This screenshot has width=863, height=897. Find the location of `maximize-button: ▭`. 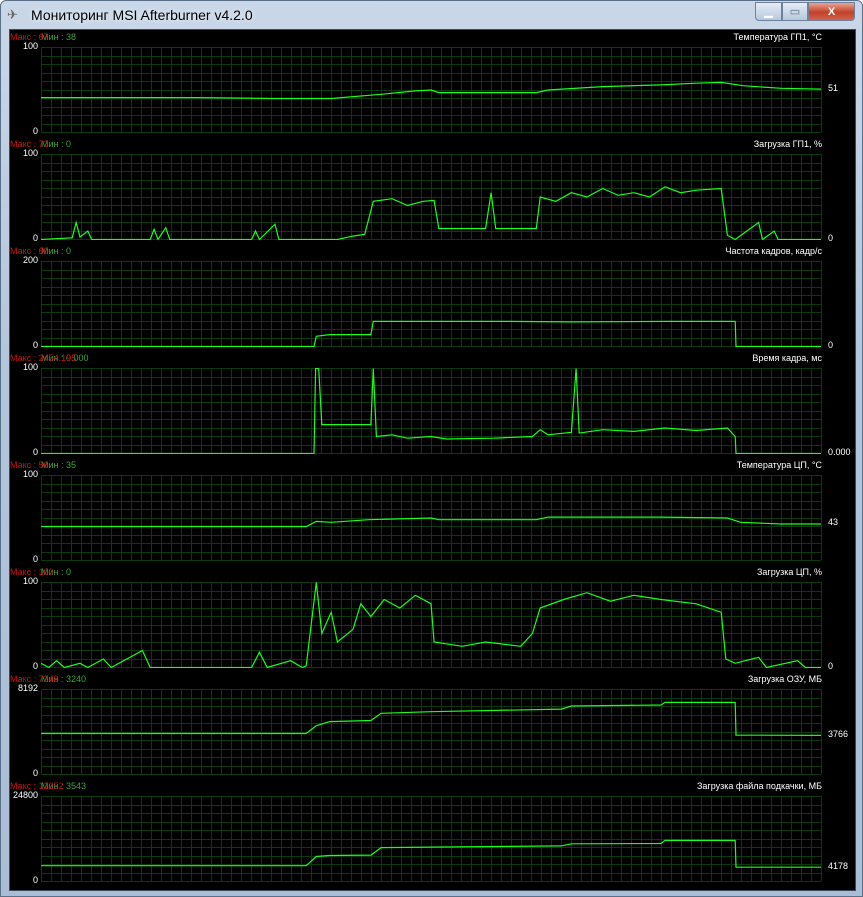

maximize-button: ▭ is located at coordinates (795, 11).